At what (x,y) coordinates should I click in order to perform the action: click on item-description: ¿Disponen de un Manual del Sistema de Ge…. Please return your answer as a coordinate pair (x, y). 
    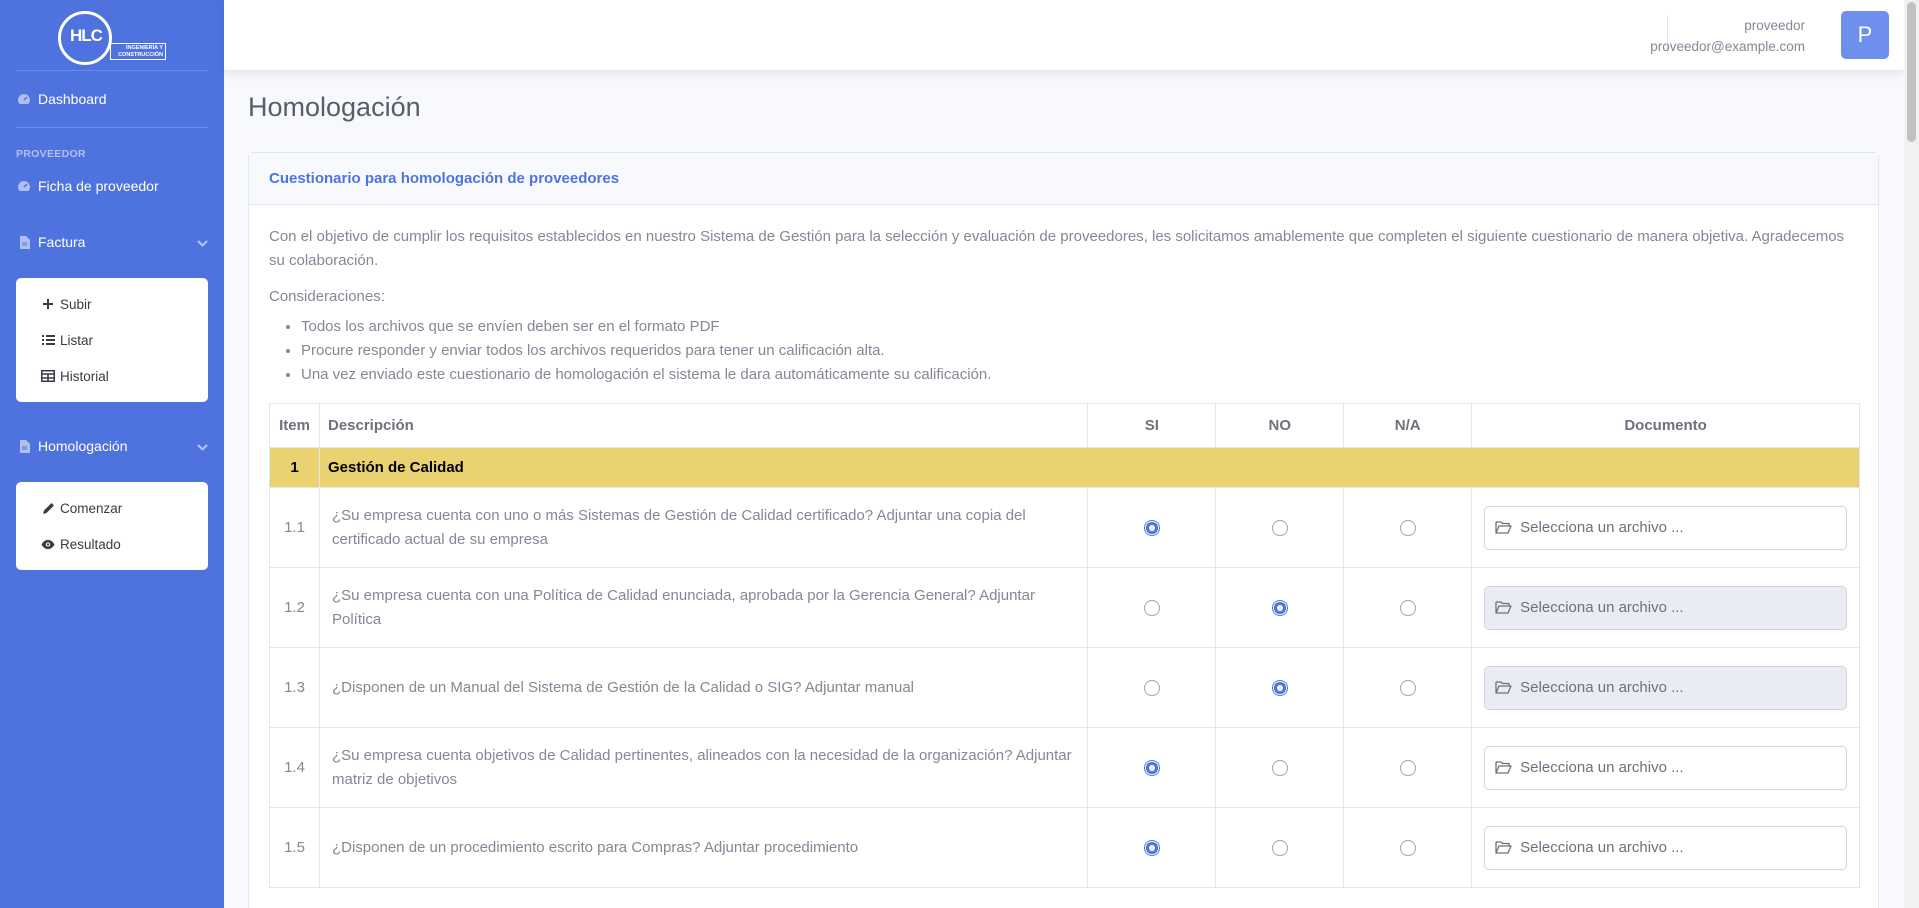
    Looking at the image, I should click on (703, 687).